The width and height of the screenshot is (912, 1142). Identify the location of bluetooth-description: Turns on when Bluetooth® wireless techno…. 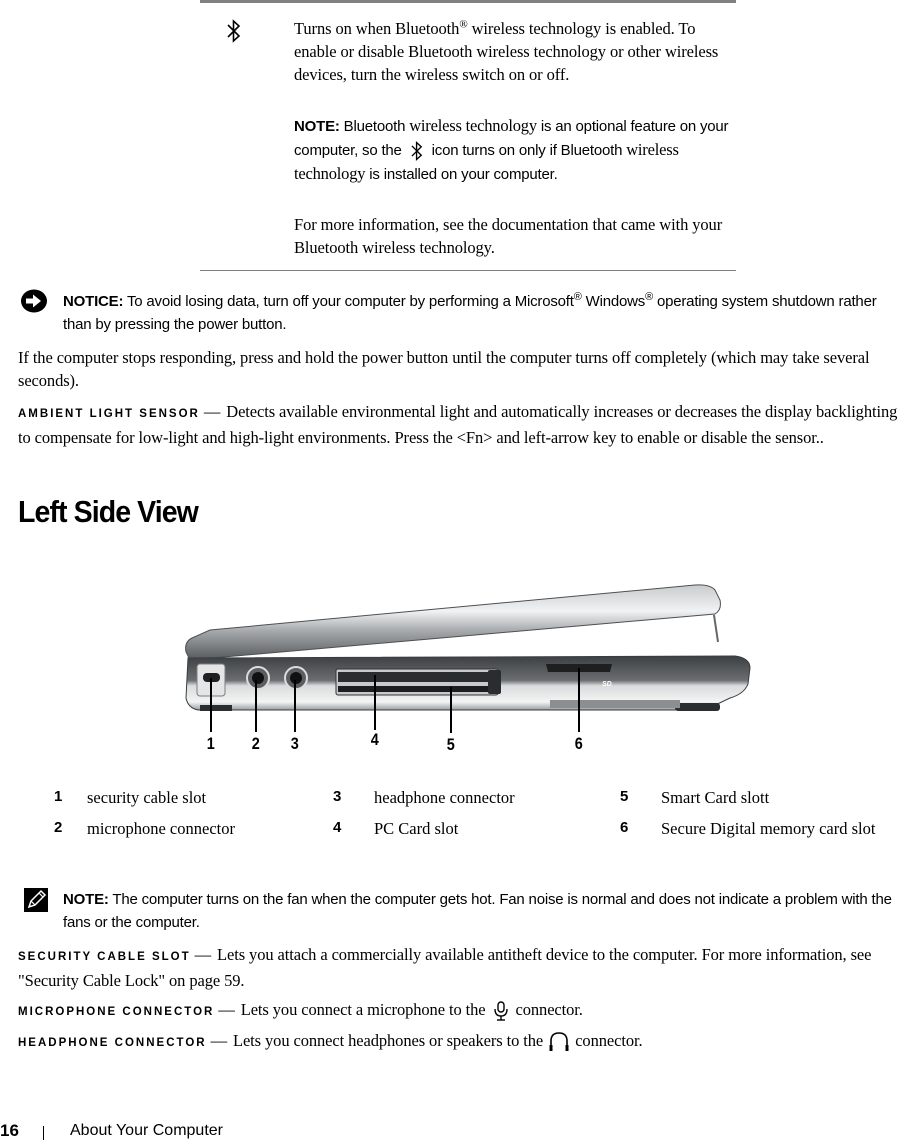
(506, 51).